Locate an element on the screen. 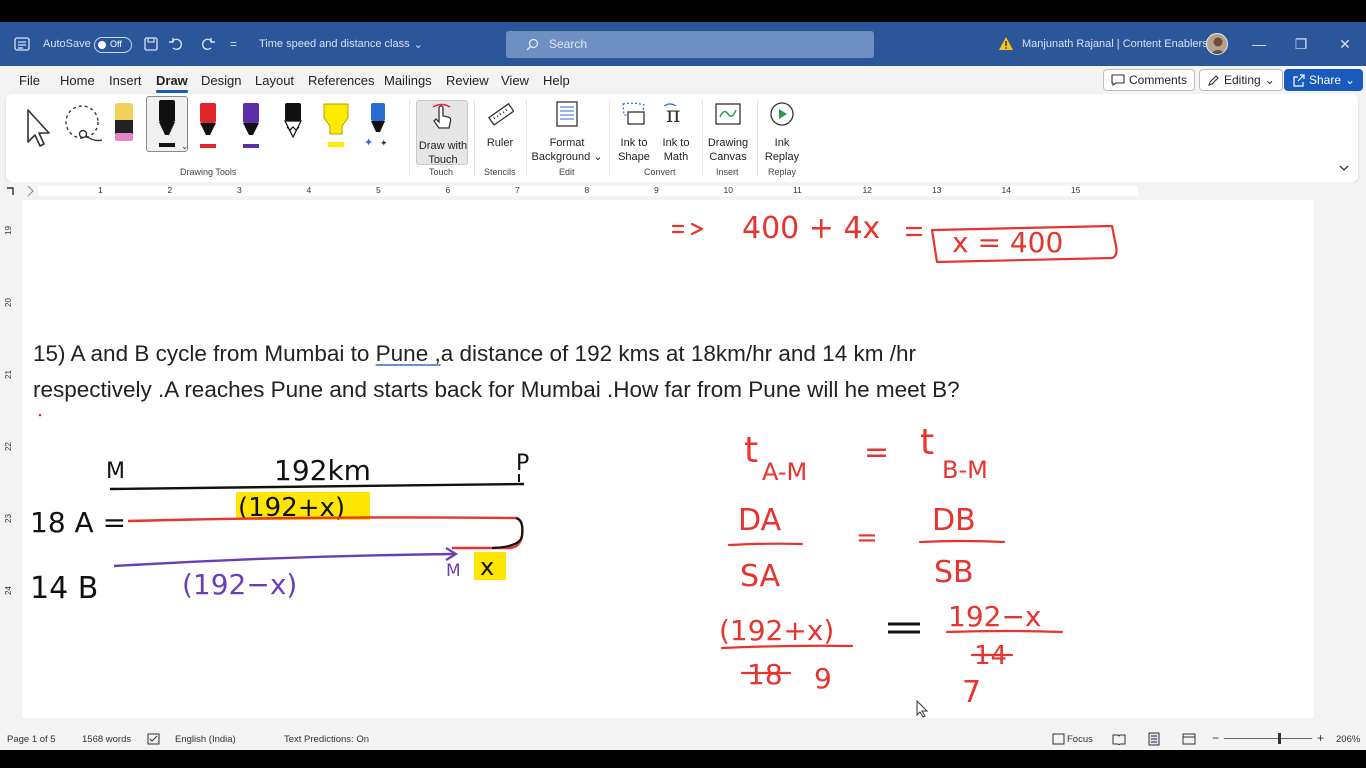  web-layout-icon is located at coordinates (1189, 739).